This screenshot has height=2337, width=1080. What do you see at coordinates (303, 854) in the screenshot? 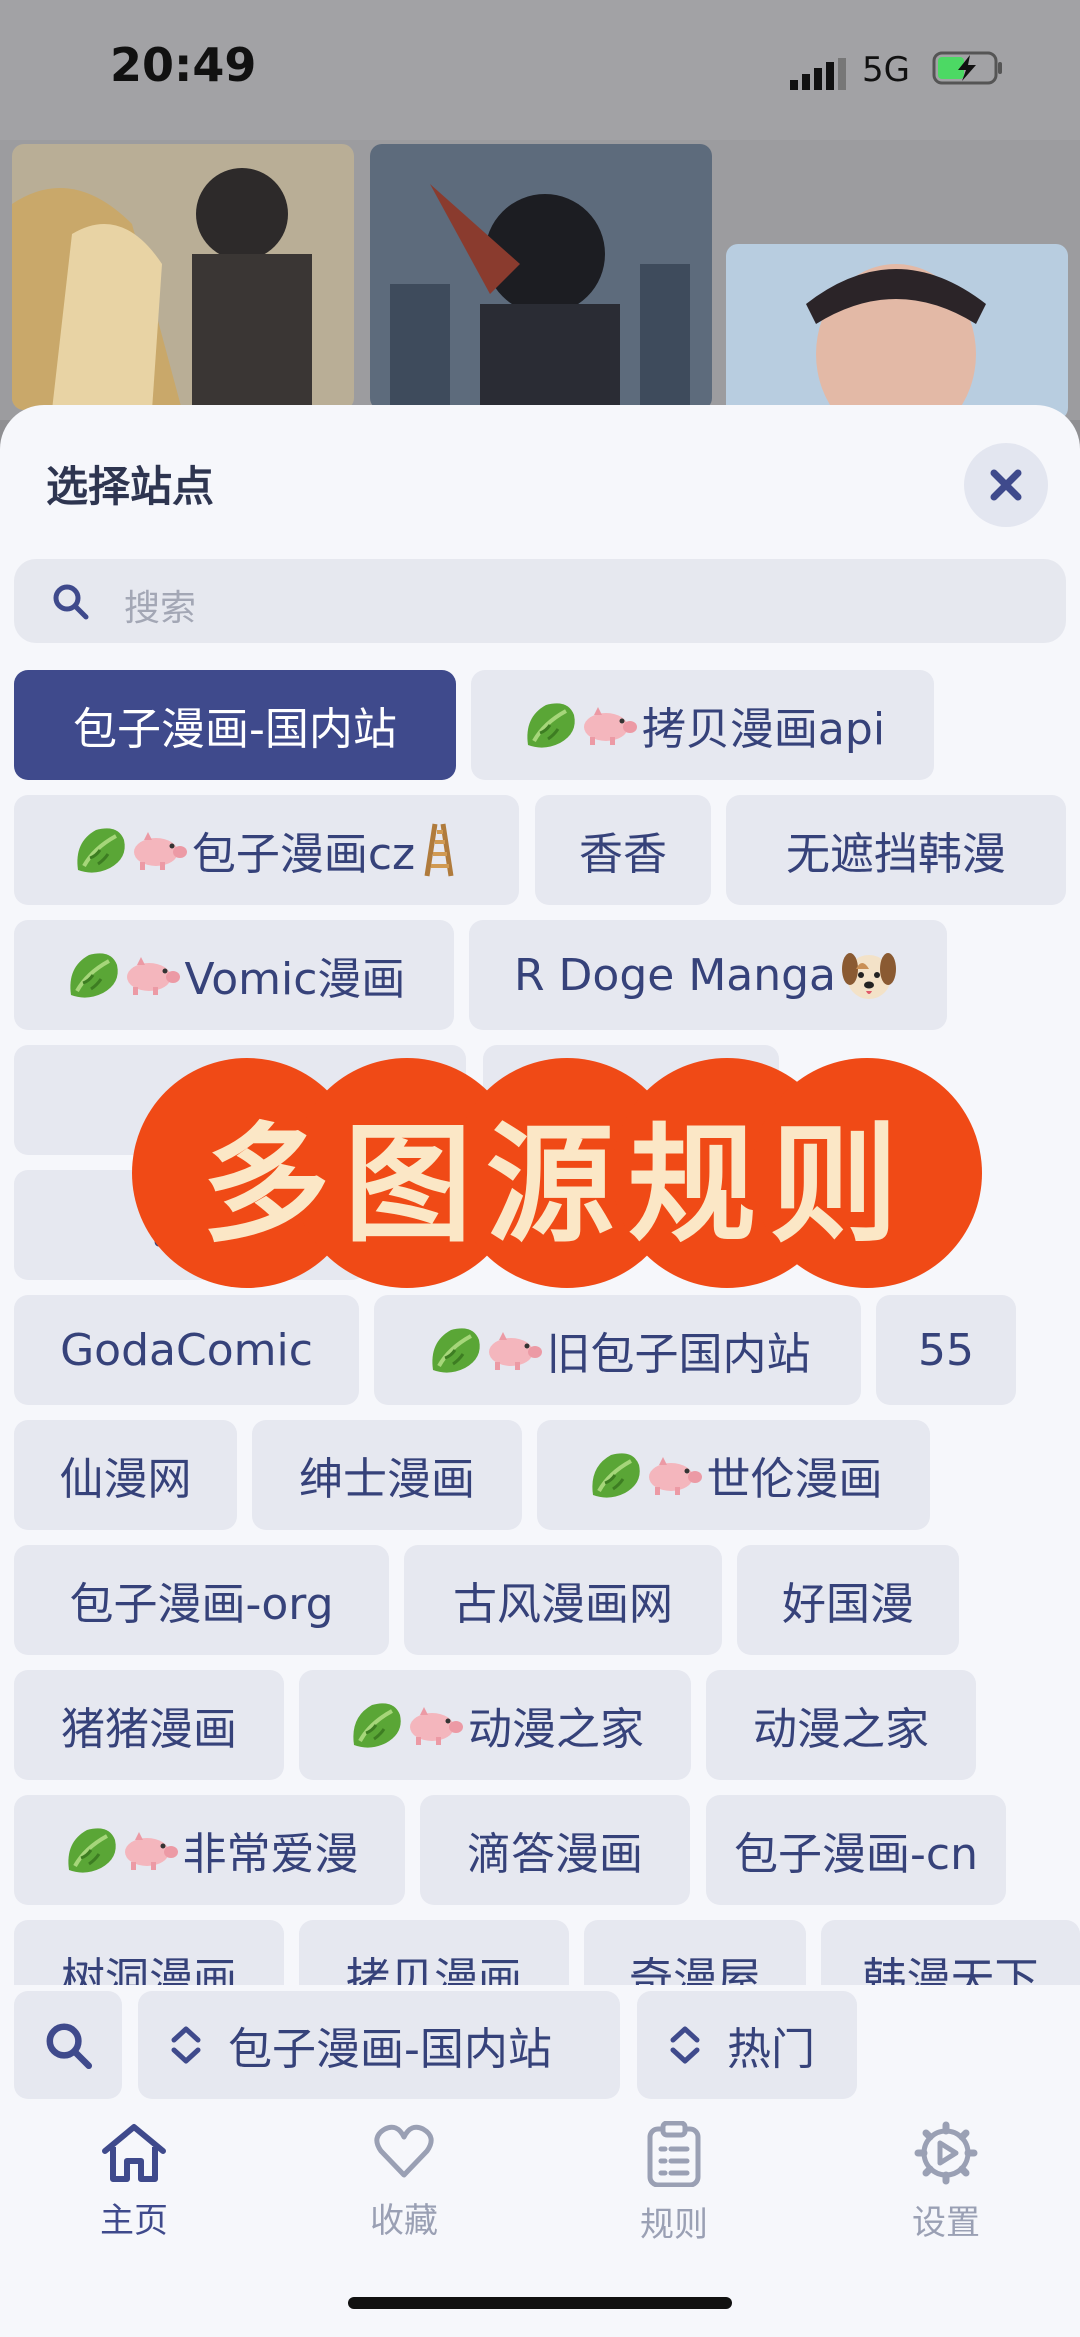
I see `site-chip-label: 包子漫画cz` at bounding box center [303, 854].